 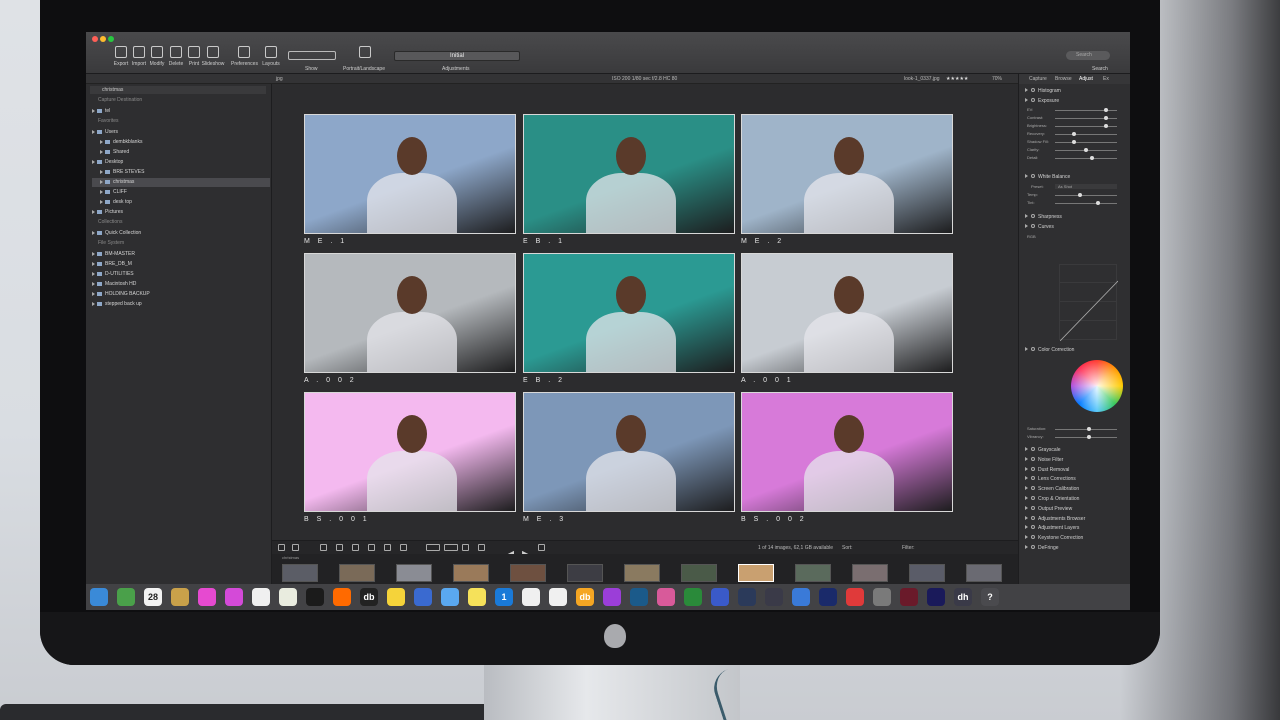 What do you see at coordinates (1042, 101) in the screenshot?
I see `panel-section-exposure: Exposure` at bounding box center [1042, 101].